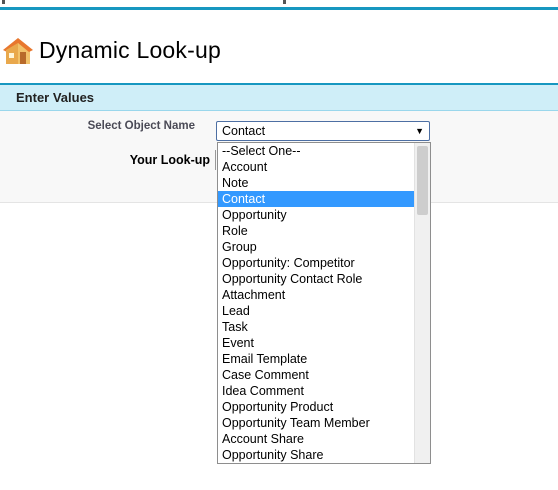  Describe the element at coordinates (316, 407) in the screenshot. I see `dropdown-option: Opportunity Product` at that location.